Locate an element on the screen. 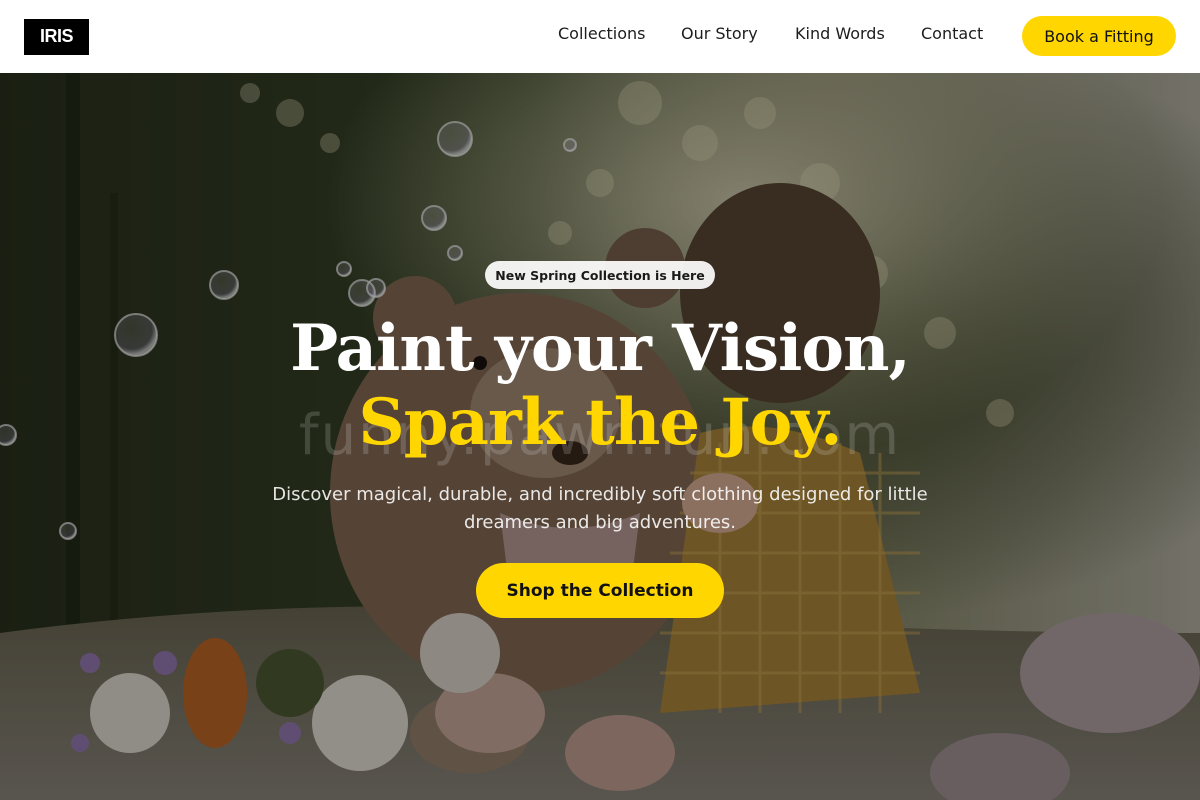 The height and width of the screenshot is (800, 1200). shop-collection-button: Shop the Collection is located at coordinates (600, 590).